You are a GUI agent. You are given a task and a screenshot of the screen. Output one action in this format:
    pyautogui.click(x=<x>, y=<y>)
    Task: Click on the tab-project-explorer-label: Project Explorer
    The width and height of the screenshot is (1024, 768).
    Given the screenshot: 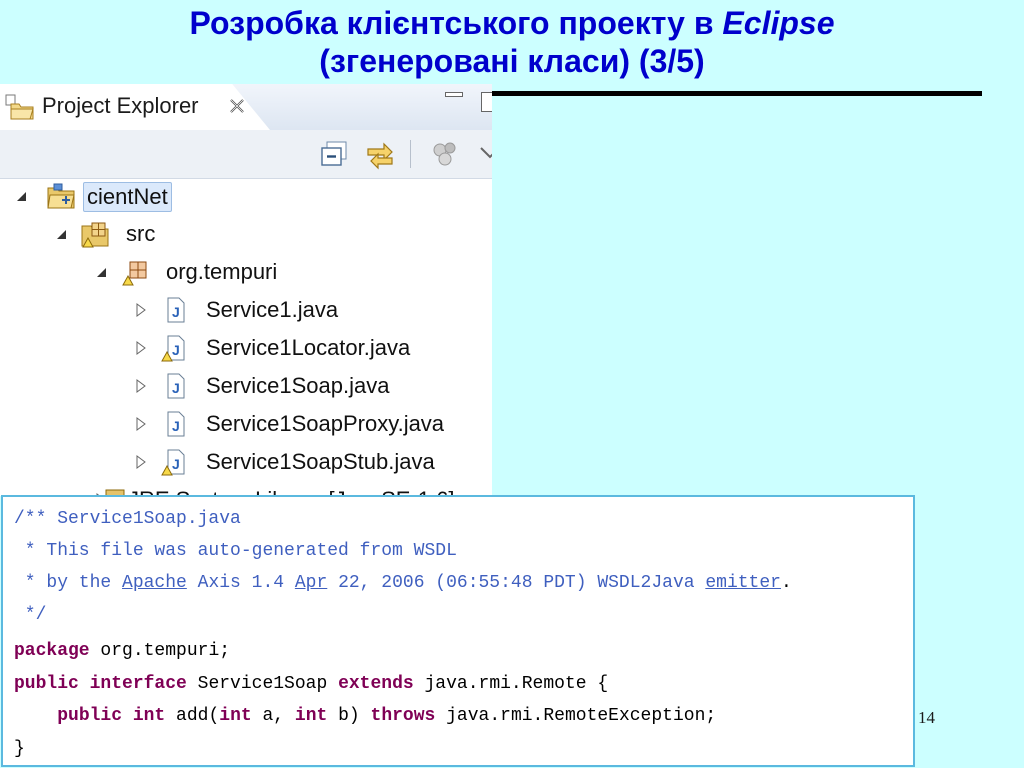 What is the action you would take?
    pyautogui.click(x=120, y=105)
    